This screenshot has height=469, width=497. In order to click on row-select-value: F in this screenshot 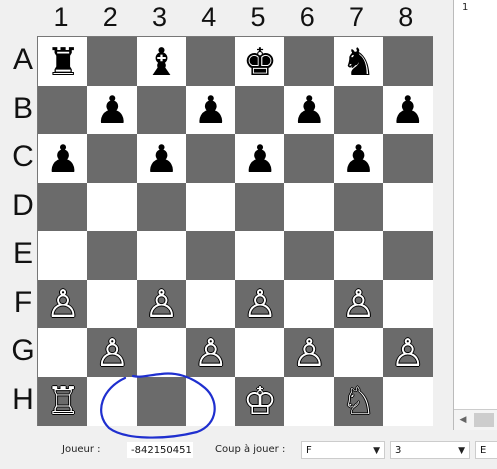, I will do `click(309, 450)`.